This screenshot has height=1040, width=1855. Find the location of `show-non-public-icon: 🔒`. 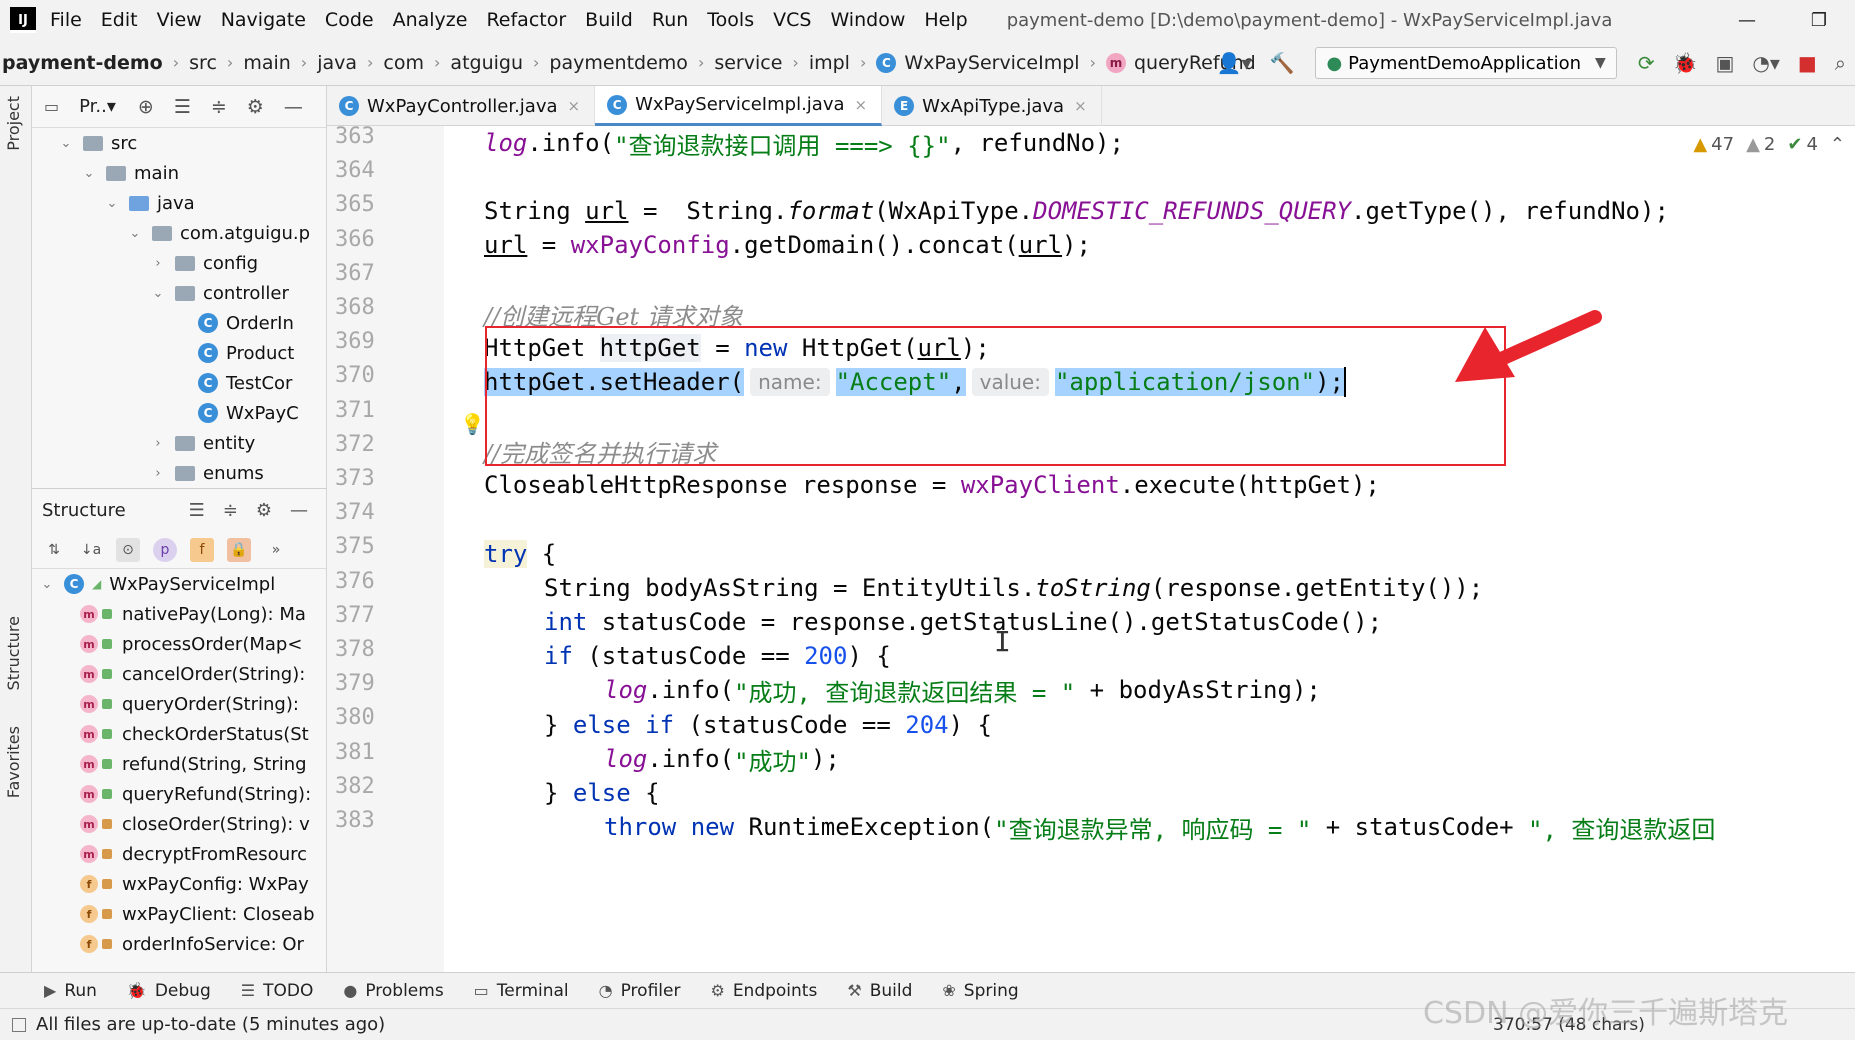

show-non-public-icon: 🔒 is located at coordinates (239, 549).